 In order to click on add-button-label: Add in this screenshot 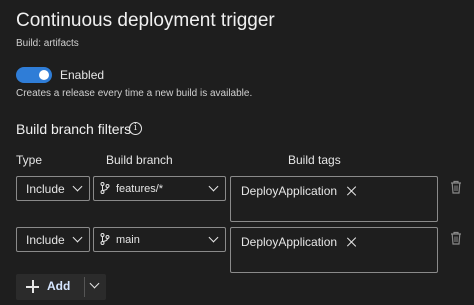, I will do `click(59, 286)`.